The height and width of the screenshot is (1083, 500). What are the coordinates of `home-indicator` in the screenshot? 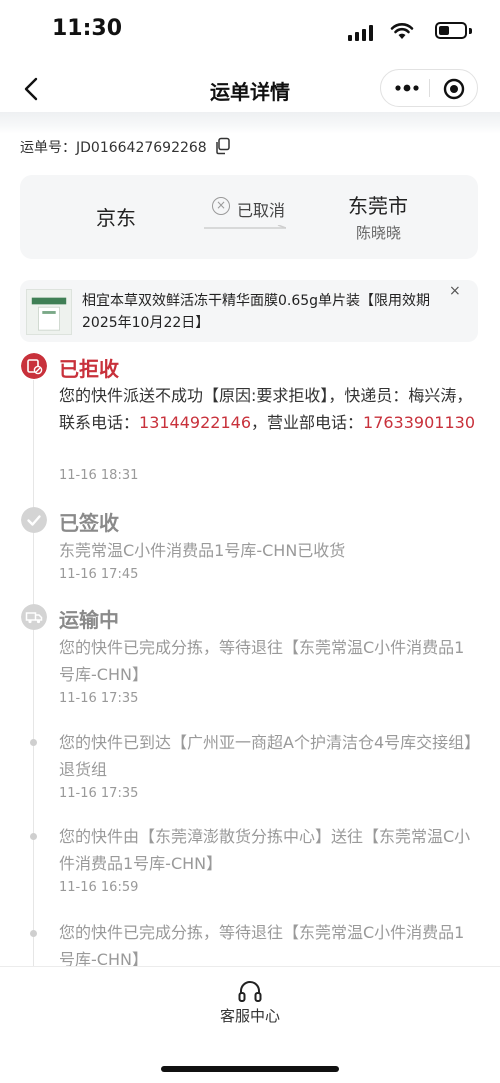 It's located at (250, 1069).